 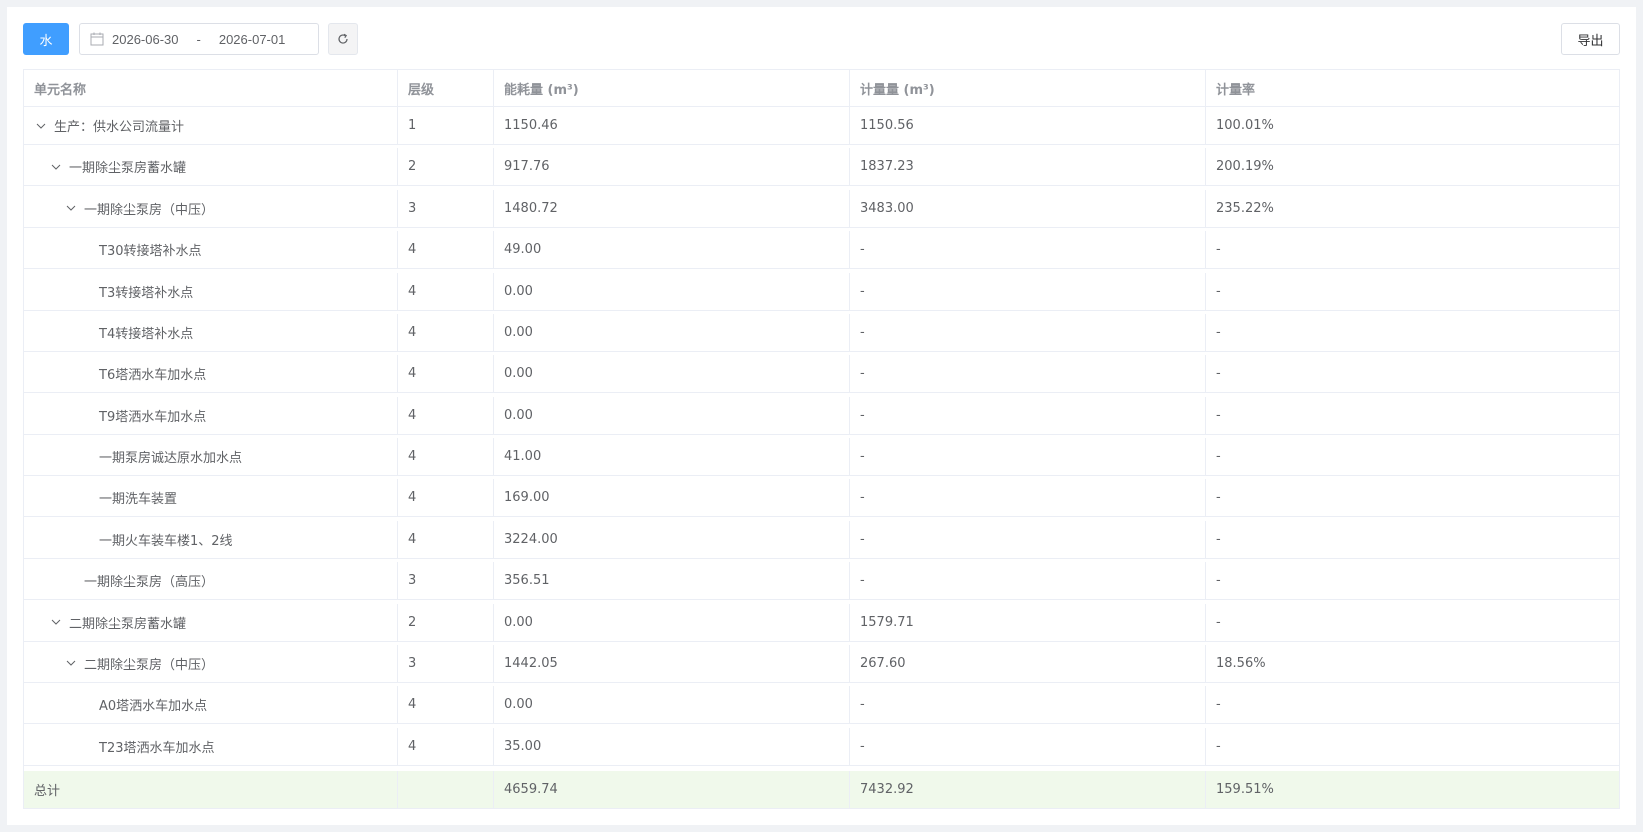 What do you see at coordinates (119, 127) in the screenshot?
I see `unit-name-text: 生产：供水公司流量计` at bounding box center [119, 127].